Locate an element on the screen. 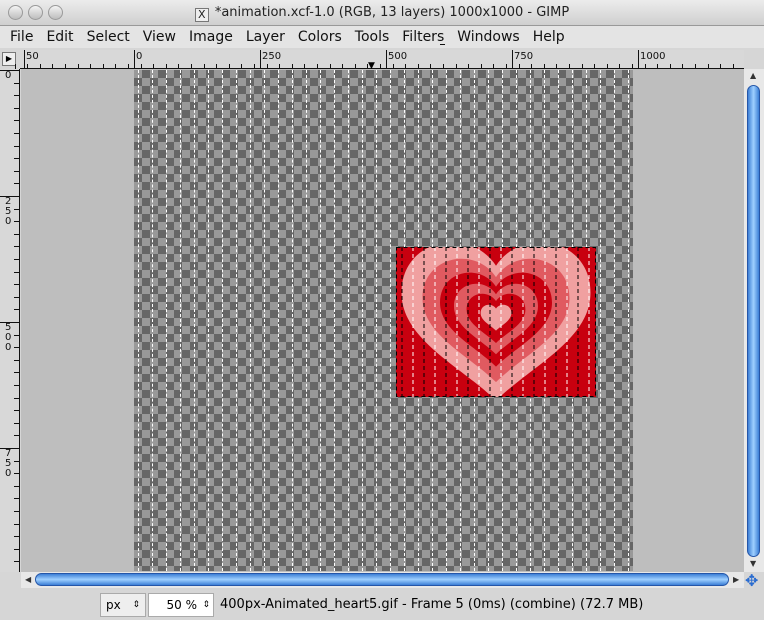 Image resolution: width=764 pixels, height=620 pixels. menu-label: Image is located at coordinates (211, 37).